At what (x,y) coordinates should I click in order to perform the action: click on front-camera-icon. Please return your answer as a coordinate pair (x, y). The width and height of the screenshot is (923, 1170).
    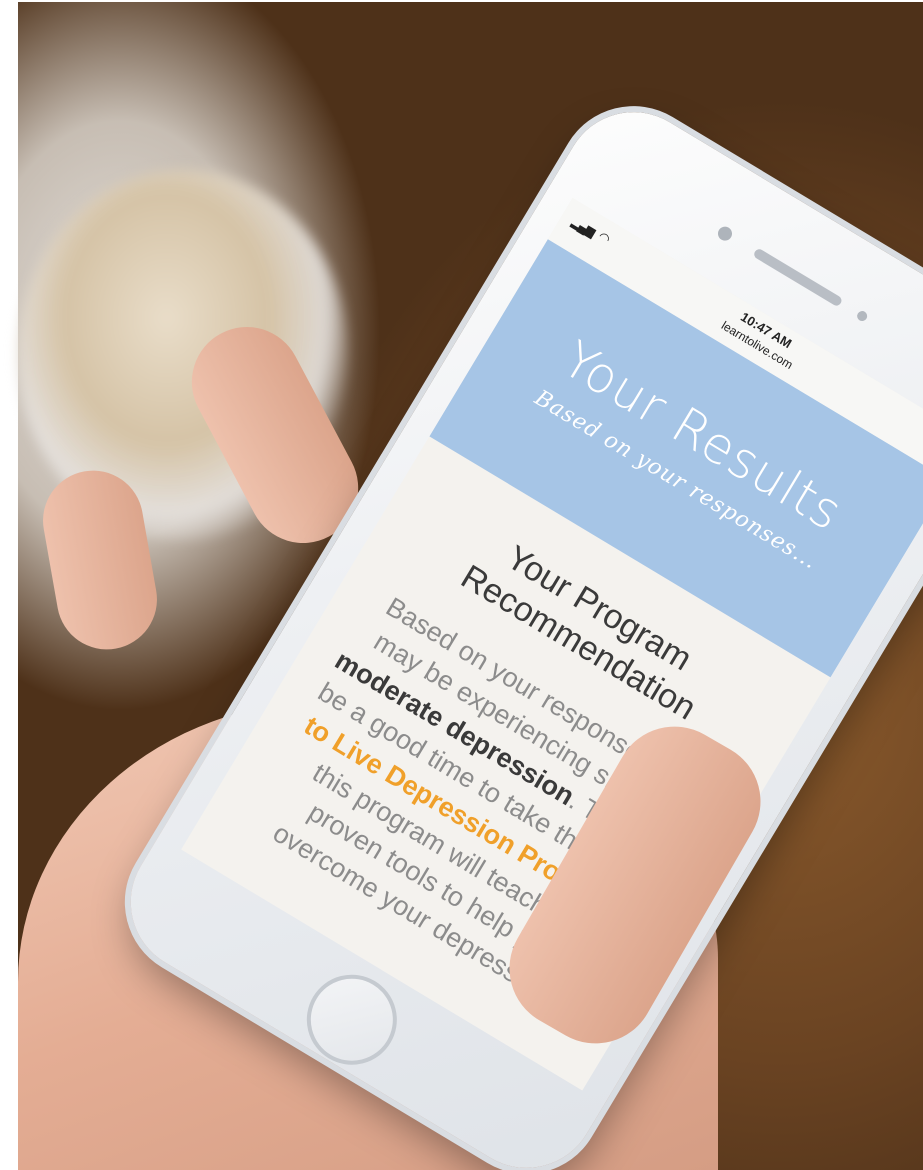
    Looking at the image, I should click on (725, 234).